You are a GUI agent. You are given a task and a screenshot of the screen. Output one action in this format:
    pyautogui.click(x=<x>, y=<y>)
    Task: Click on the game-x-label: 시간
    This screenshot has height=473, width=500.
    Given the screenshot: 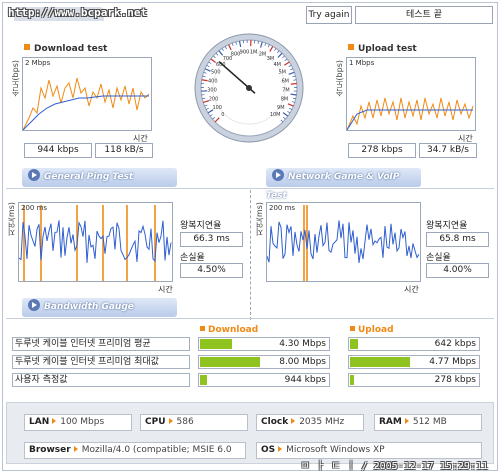 What is the action you would take?
    pyautogui.click(x=411, y=289)
    